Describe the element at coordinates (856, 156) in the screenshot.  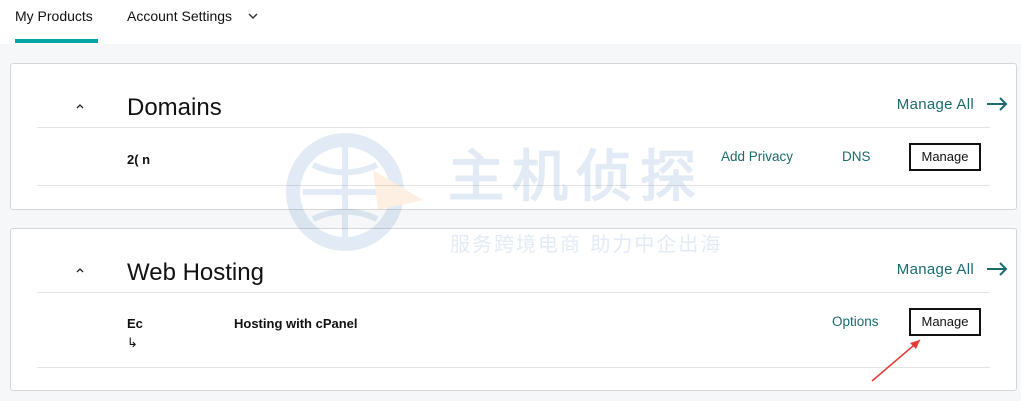
I see `dns-link: DNS` at that location.